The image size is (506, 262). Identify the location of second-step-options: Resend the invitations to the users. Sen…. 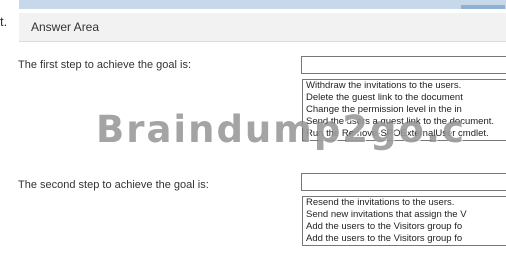
(404, 221).